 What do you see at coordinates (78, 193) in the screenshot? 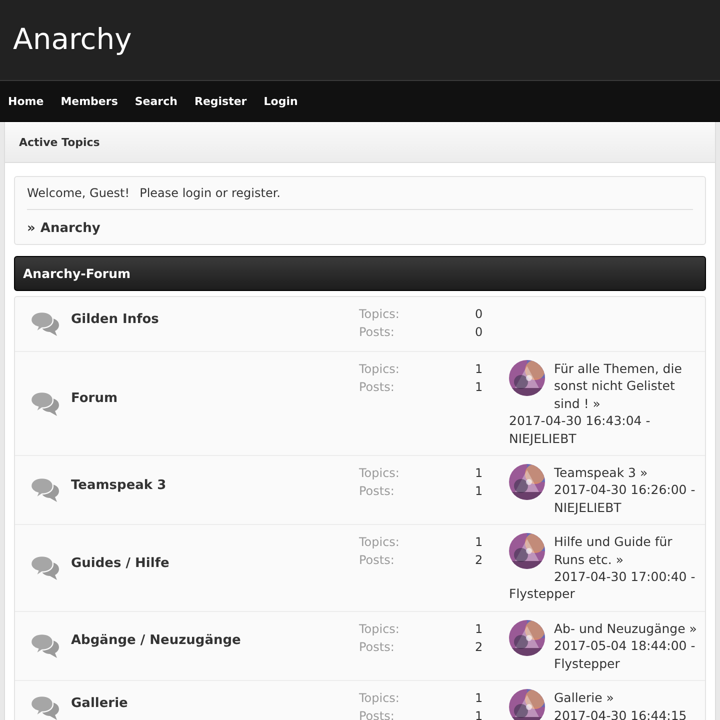
I see `welcome-text: Welcome, Guest!` at bounding box center [78, 193].